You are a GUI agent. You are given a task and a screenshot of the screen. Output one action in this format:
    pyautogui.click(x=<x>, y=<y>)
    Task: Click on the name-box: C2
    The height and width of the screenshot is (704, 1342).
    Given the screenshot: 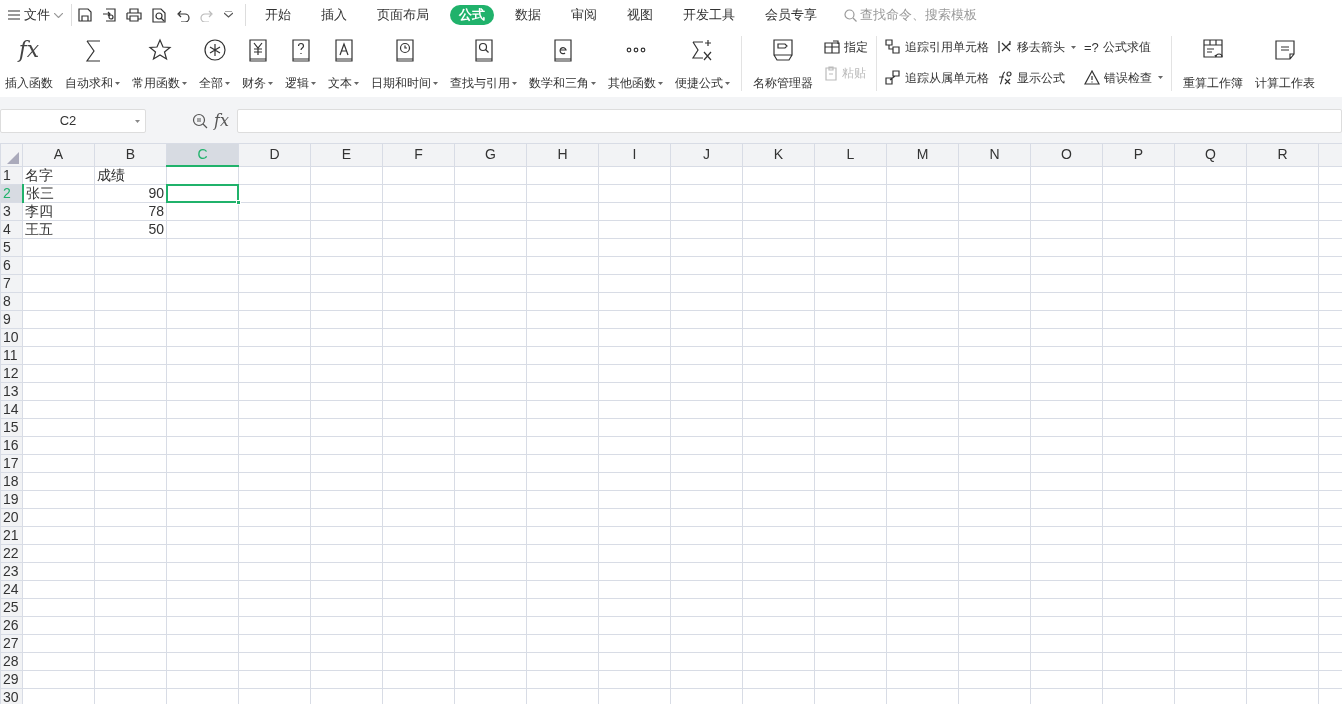 What is the action you would take?
    pyautogui.click(x=73, y=121)
    